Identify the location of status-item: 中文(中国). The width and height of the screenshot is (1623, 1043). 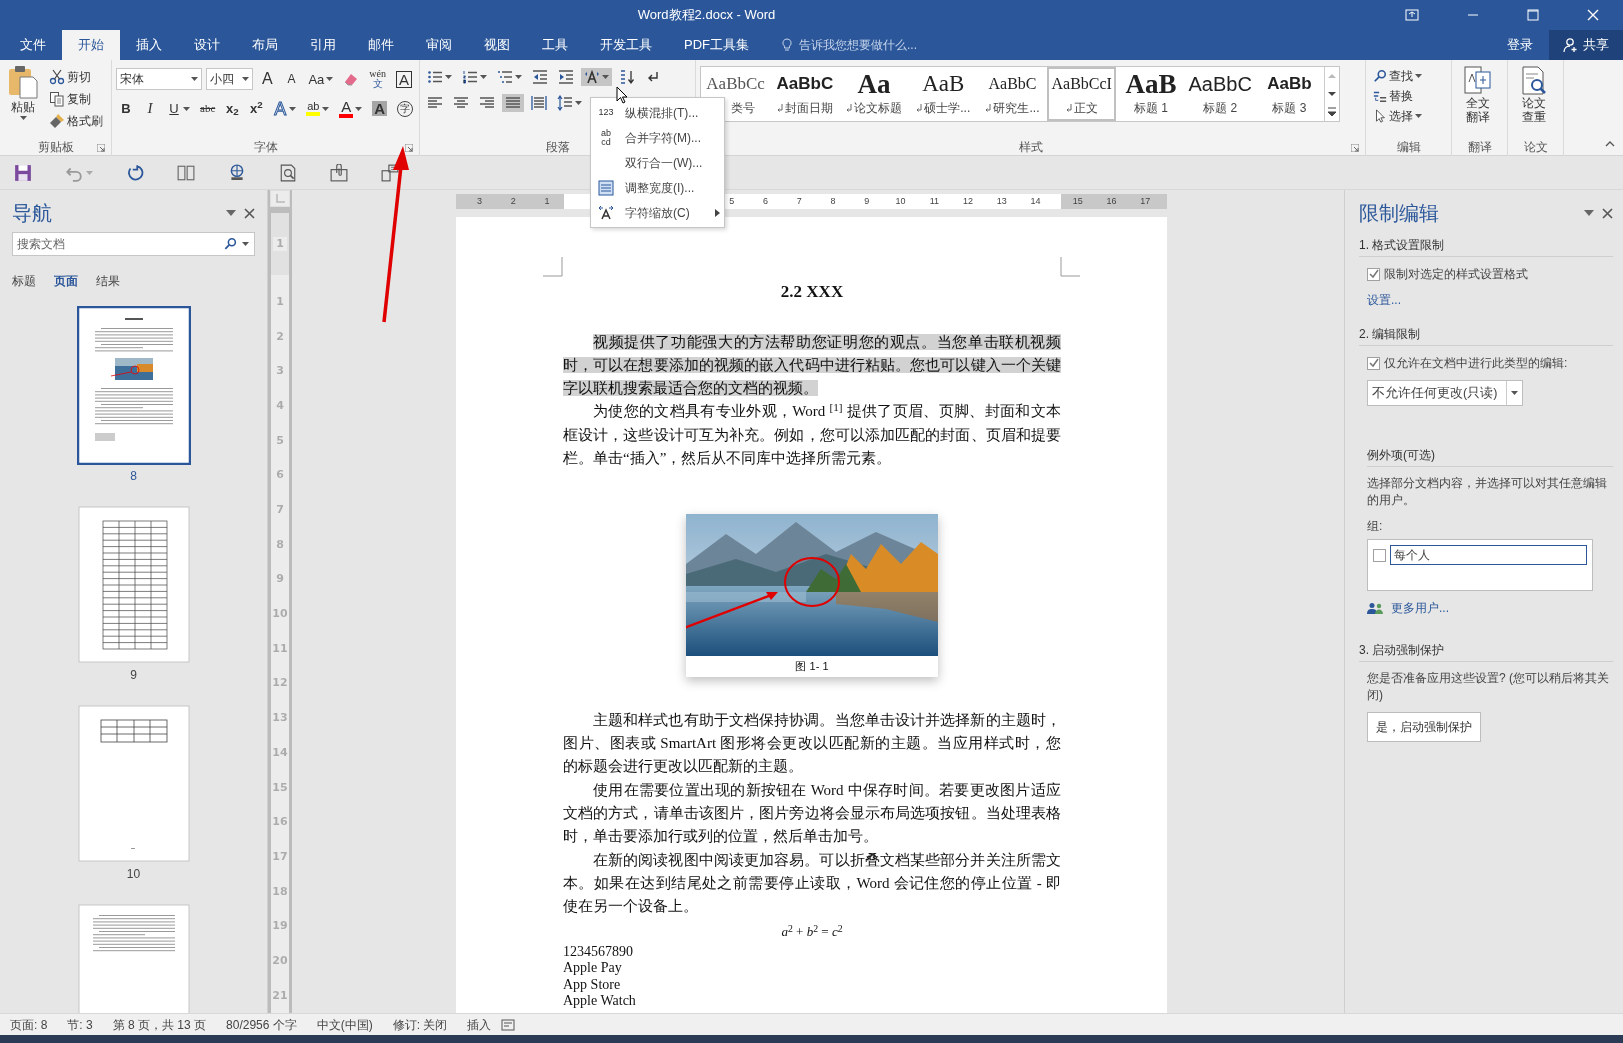
(344, 1024).